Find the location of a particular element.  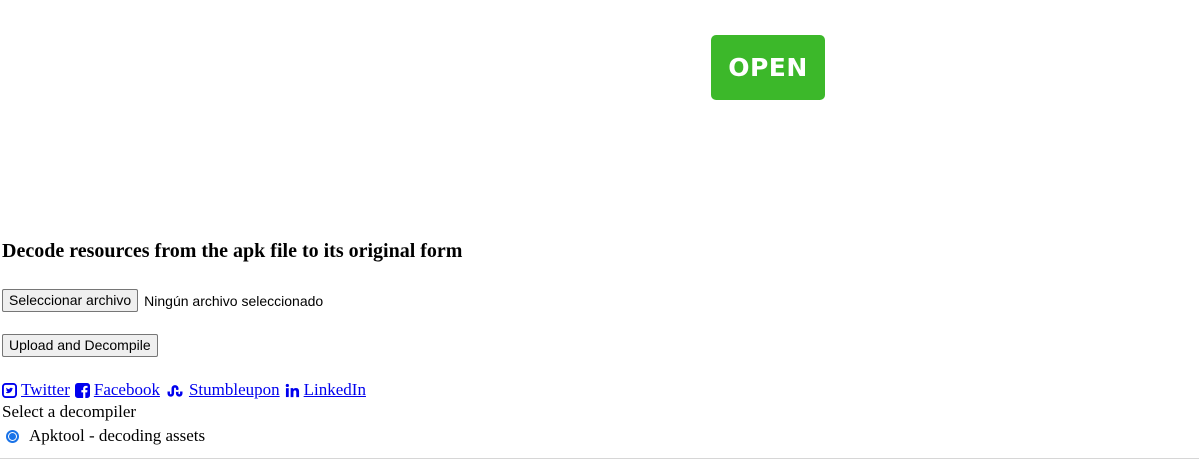

linkedin-link: LinkedIn is located at coordinates (325, 390).